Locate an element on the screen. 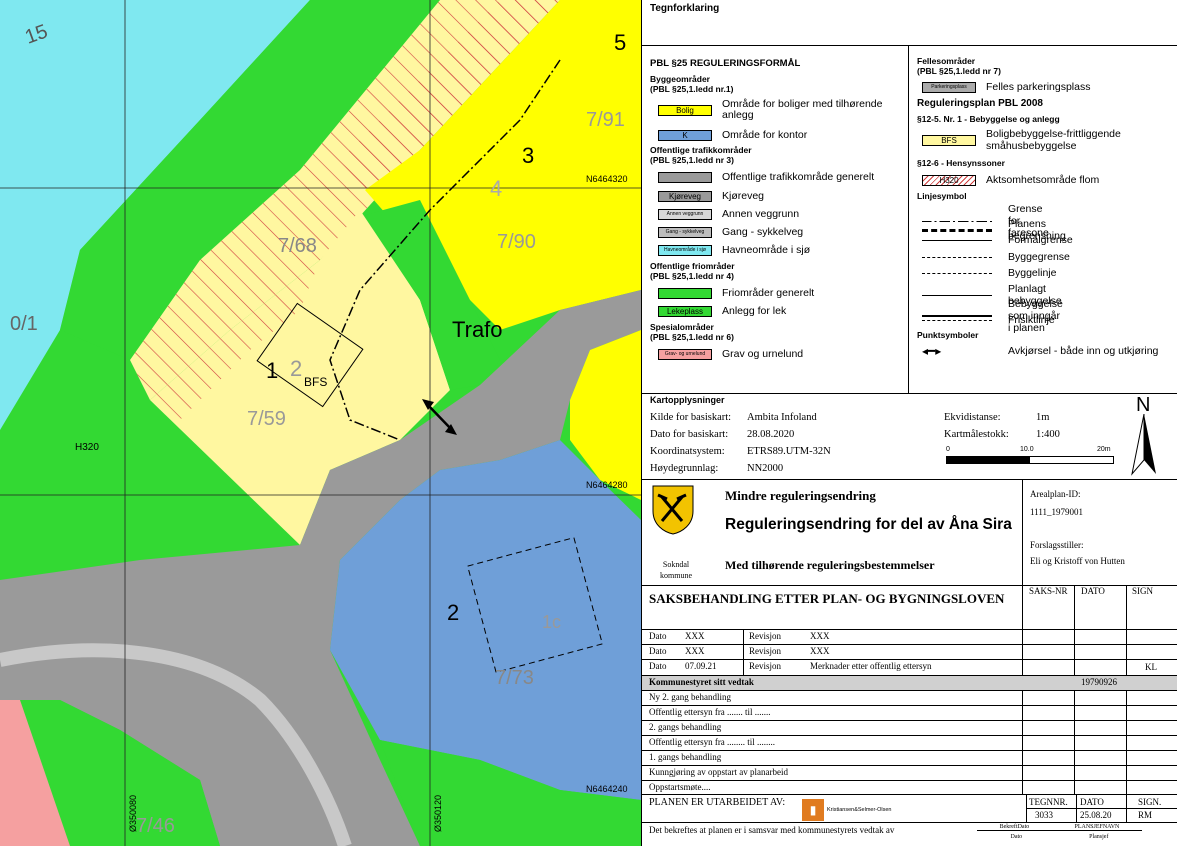 This screenshot has width=1177, height=846. firm-logo-icon: ▮ is located at coordinates (813, 810).